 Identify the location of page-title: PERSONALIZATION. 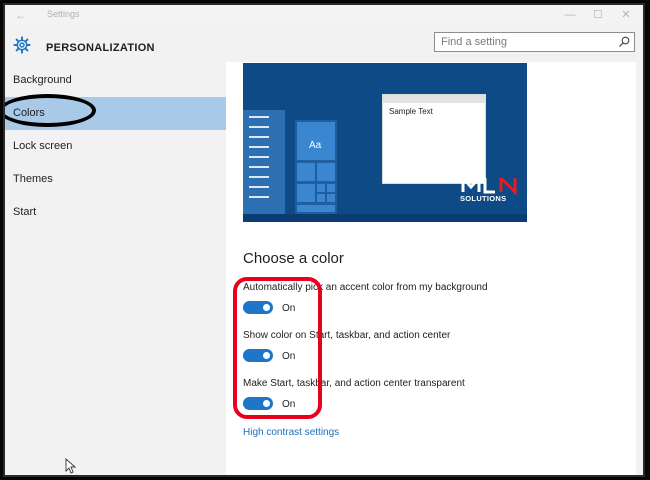
(100, 48).